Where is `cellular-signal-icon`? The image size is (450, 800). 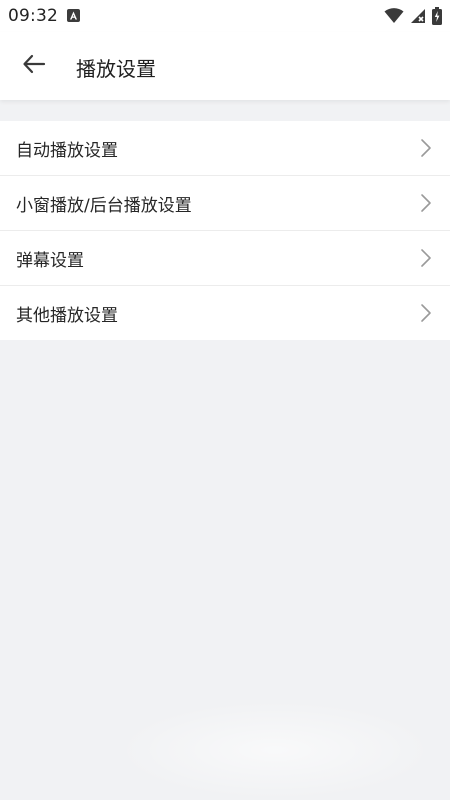
cellular-signal-icon is located at coordinates (418, 16).